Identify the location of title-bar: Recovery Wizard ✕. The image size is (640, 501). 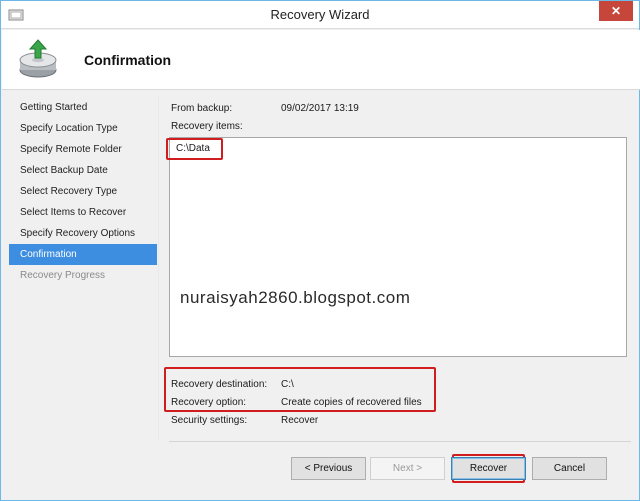
(320, 15).